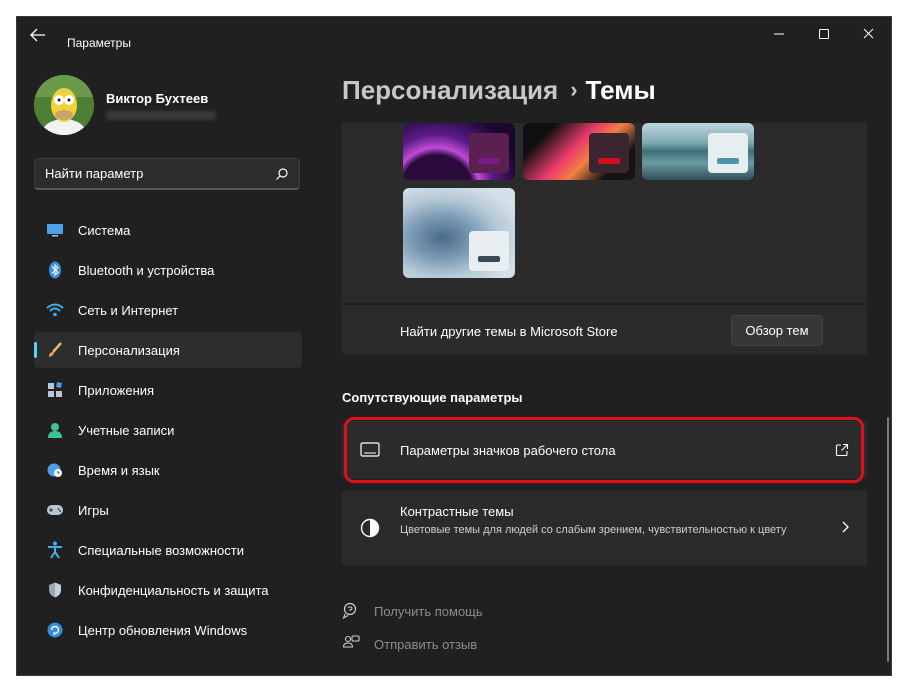 This screenshot has width=909, height=694. What do you see at coordinates (454, 34) in the screenshot?
I see `title-bar: Параметры` at bounding box center [454, 34].